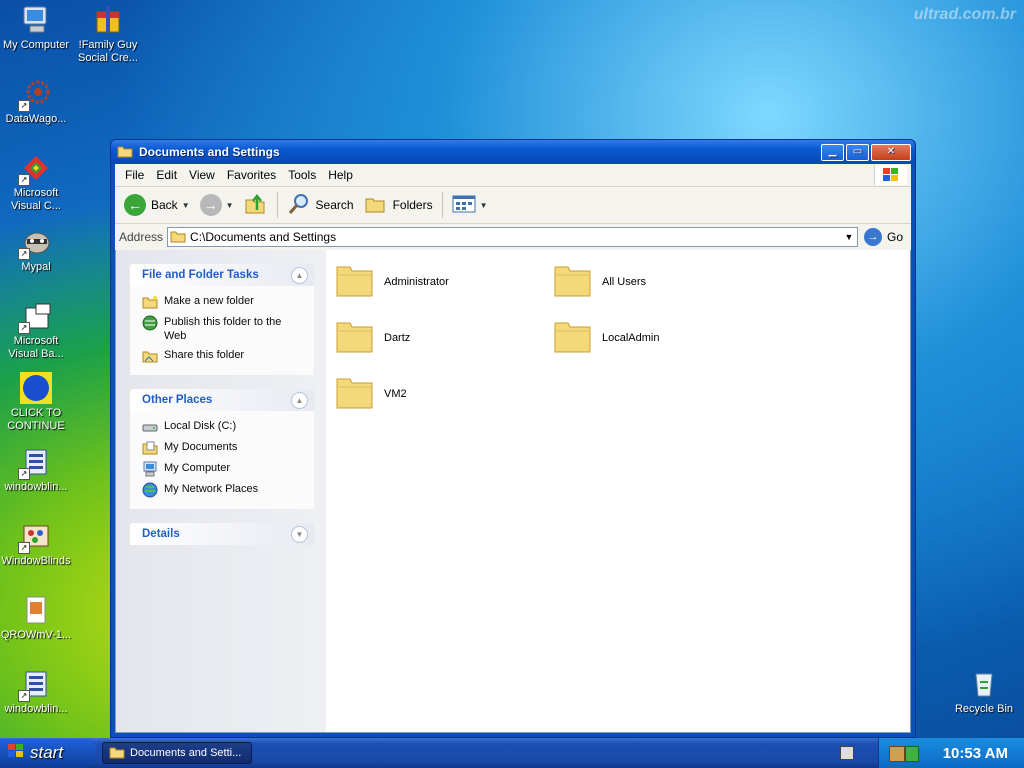 This screenshot has height=768, width=1024. Describe the element at coordinates (340, 175) in the screenshot. I see `menu-help: Help` at that location.